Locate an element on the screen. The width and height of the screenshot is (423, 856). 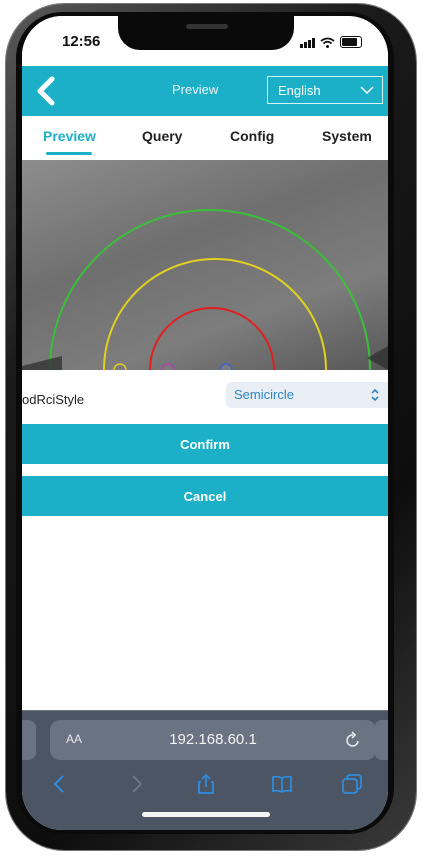
next-tab-card is located at coordinates (381, 740).